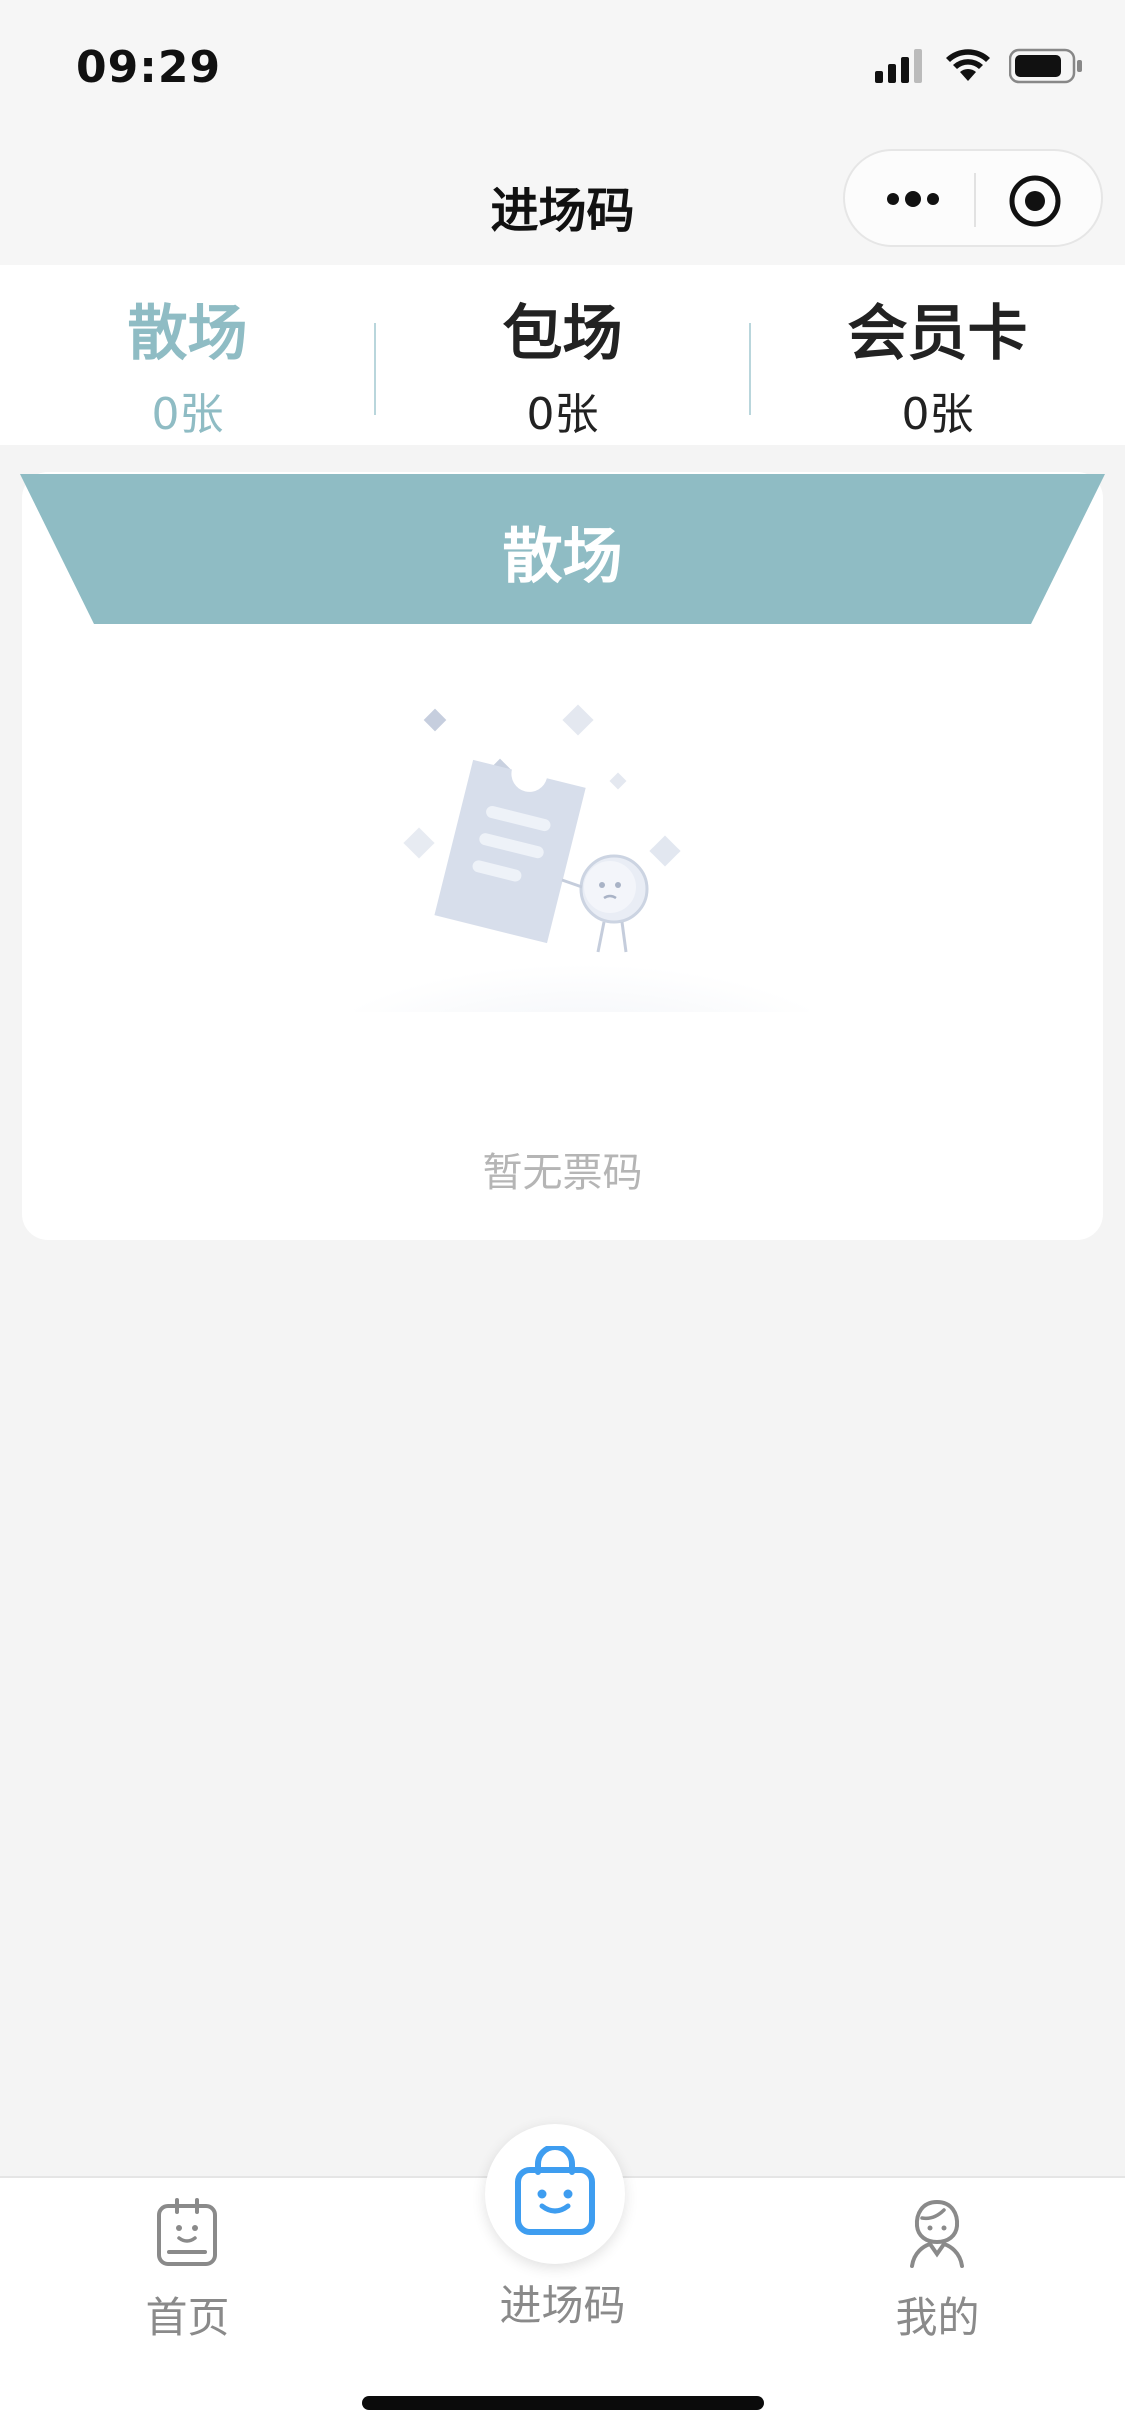 This screenshot has height=2436, width=1125. What do you see at coordinates (1035, 201) in the screenshot?
I see `close-target-icon` at bounding box center [1035, 201].